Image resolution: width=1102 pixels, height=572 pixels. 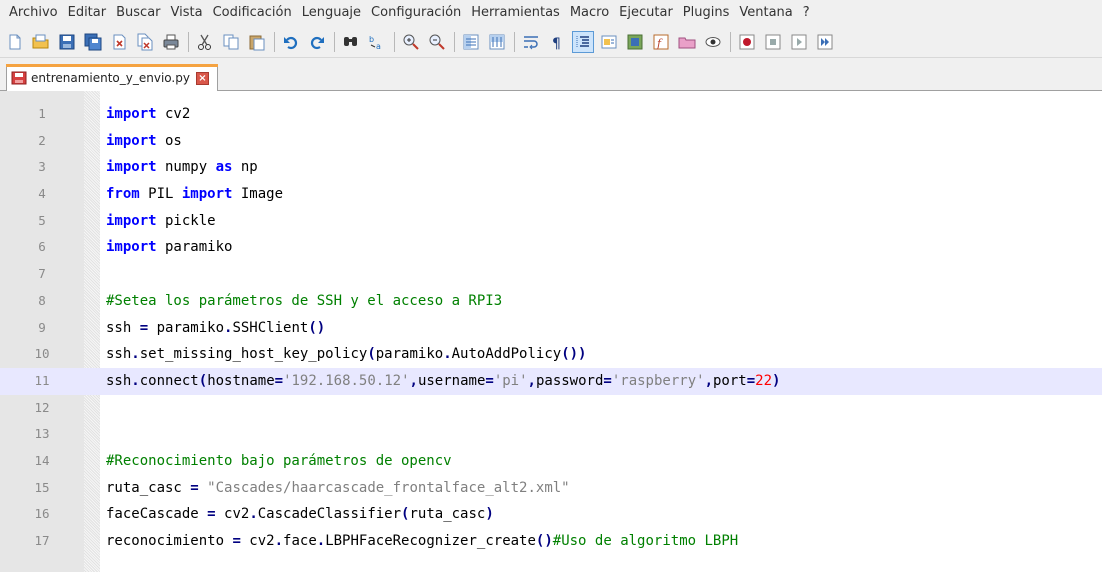 I want to click on code-line: 3 import numpy as np, so click(x=551, y=167).